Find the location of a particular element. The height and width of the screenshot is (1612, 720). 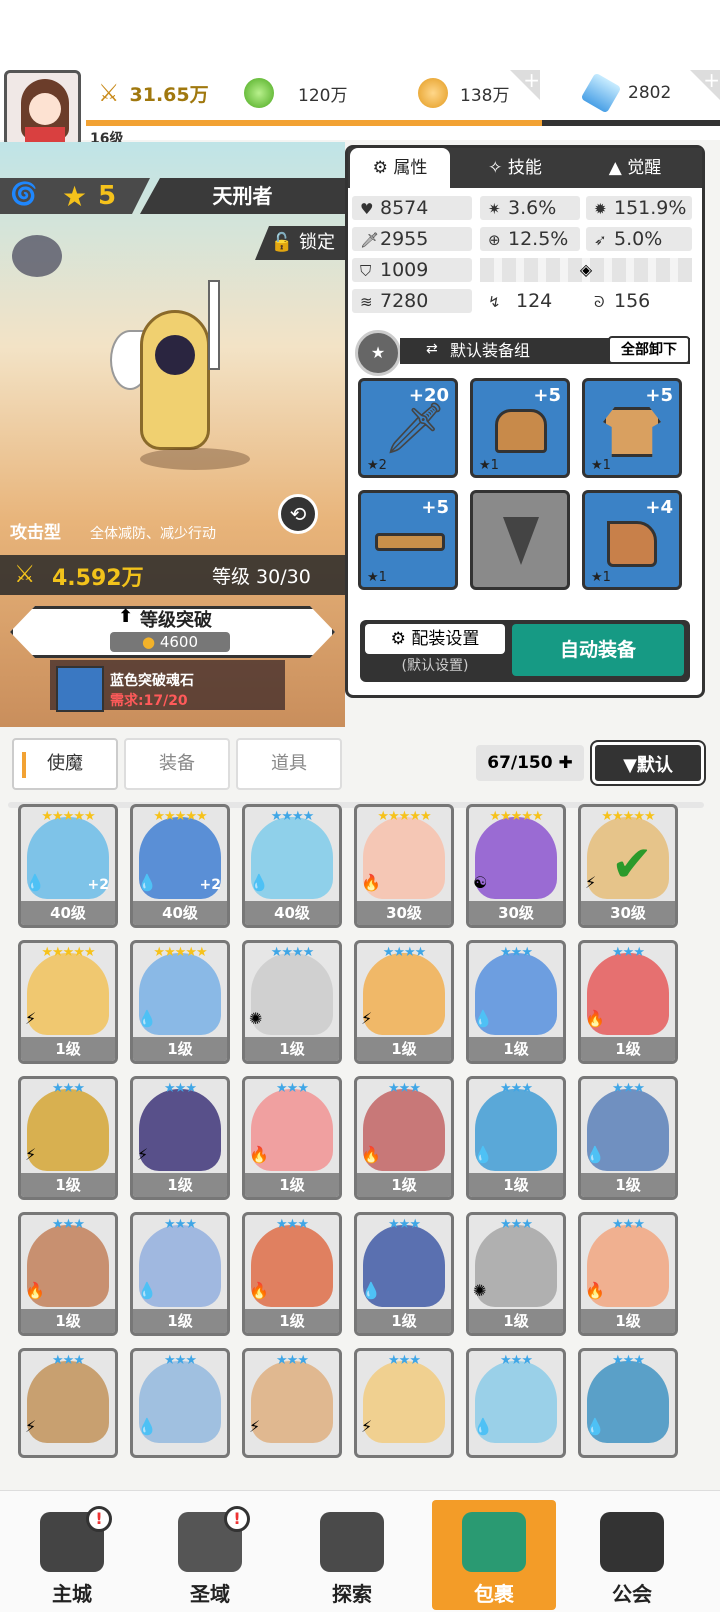

familiar-card: ★★★★★ ☯ 30级 is located at coordinates (516, 866).